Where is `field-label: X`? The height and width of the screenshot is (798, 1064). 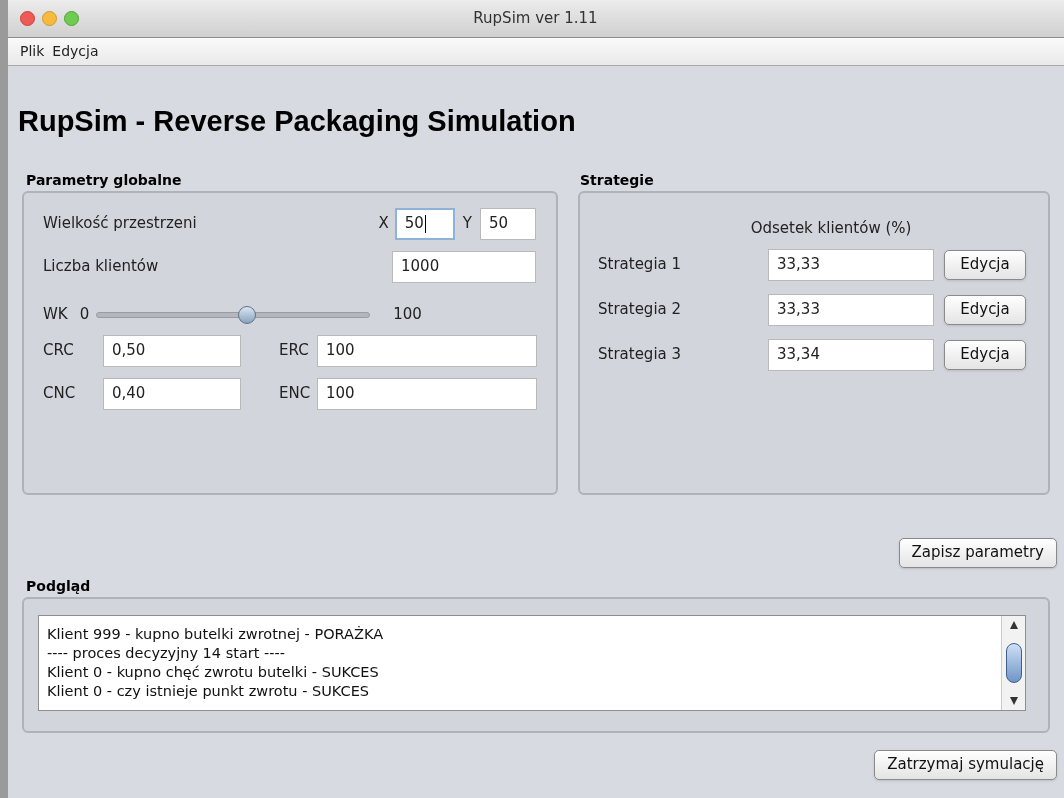
field-label: X is located at coordinates (383, 224).